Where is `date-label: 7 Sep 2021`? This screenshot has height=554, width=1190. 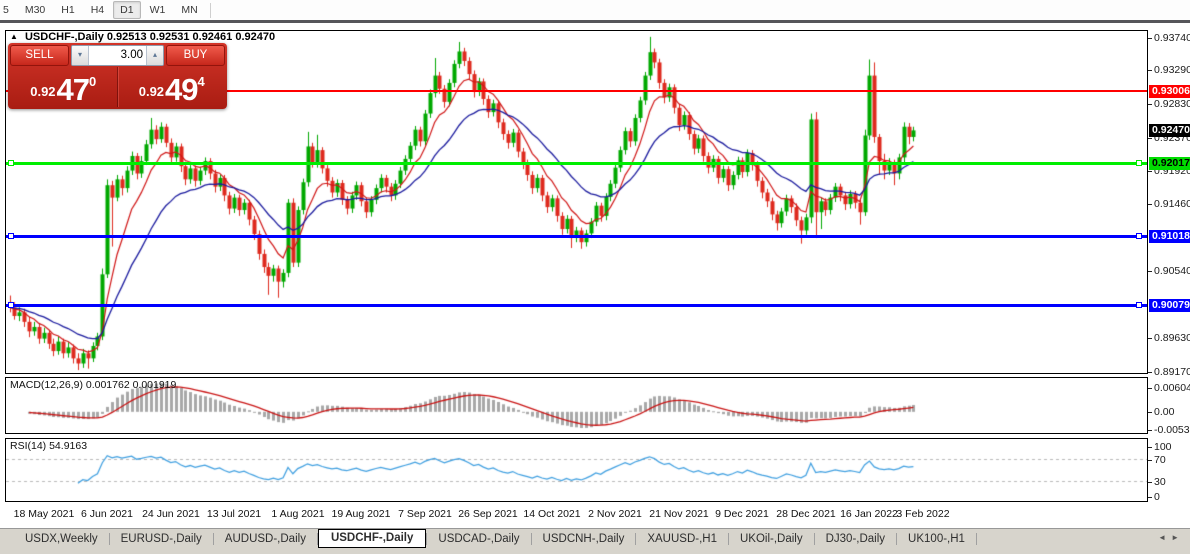 date-label: 7 Sep 2021 is located at coordinates (425, 514).